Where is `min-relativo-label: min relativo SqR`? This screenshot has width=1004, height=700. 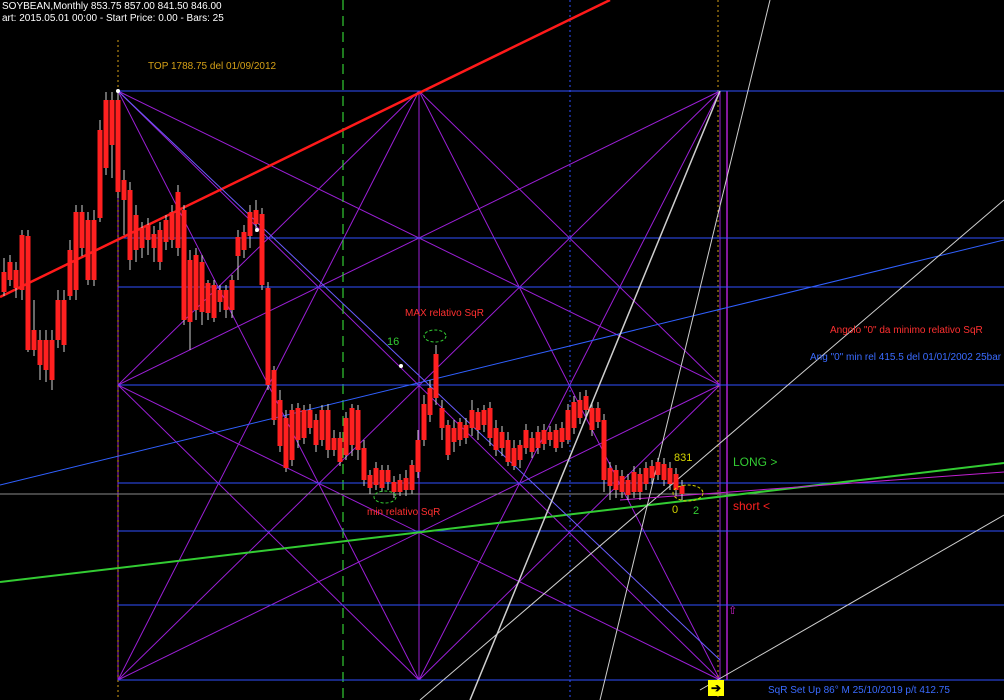
min-relativo-label: min relativo SqR is located at coordinates (403, 512).